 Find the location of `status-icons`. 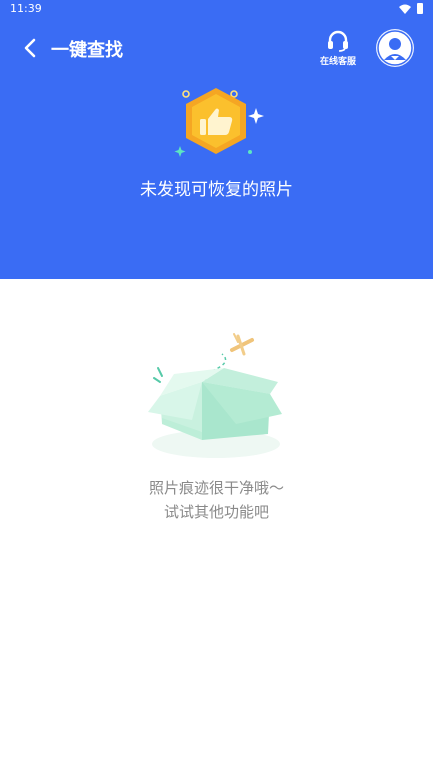

status-icons is located at coordinates (411, 8).